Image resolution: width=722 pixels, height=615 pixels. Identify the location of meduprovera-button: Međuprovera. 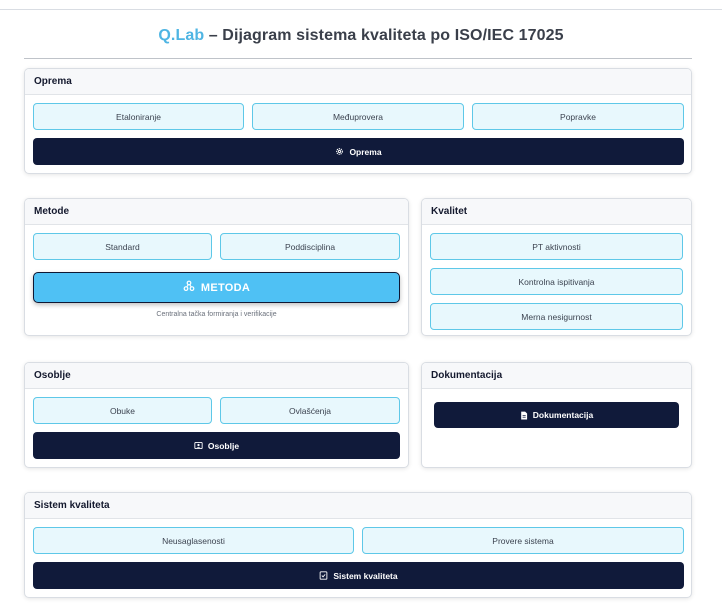
(358, 116).